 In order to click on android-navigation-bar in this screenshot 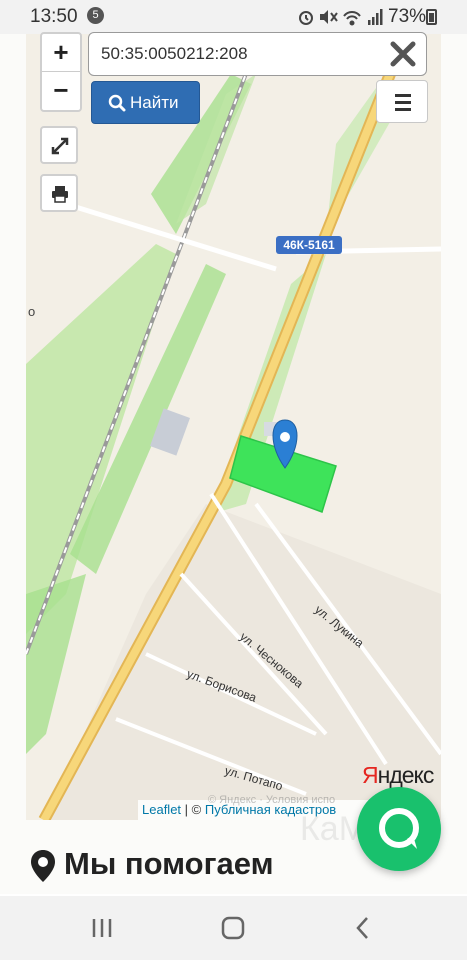, I will do `click(233, 928)`.